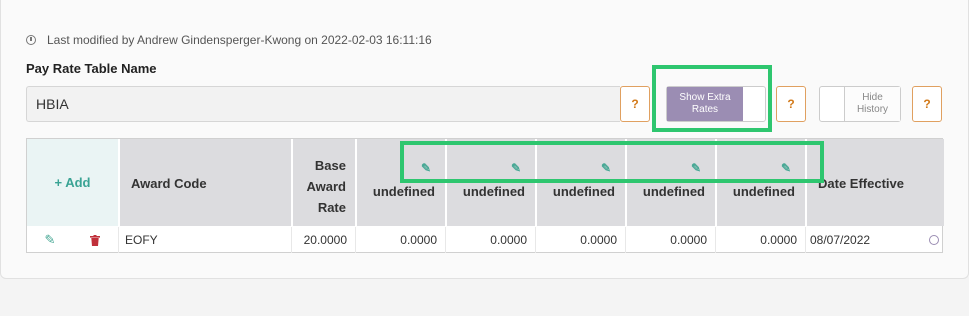  Describe the element at coordinates (401, 182) in the screenshot. I see `header-extra-rate-1: ✎ undefined` at that location.